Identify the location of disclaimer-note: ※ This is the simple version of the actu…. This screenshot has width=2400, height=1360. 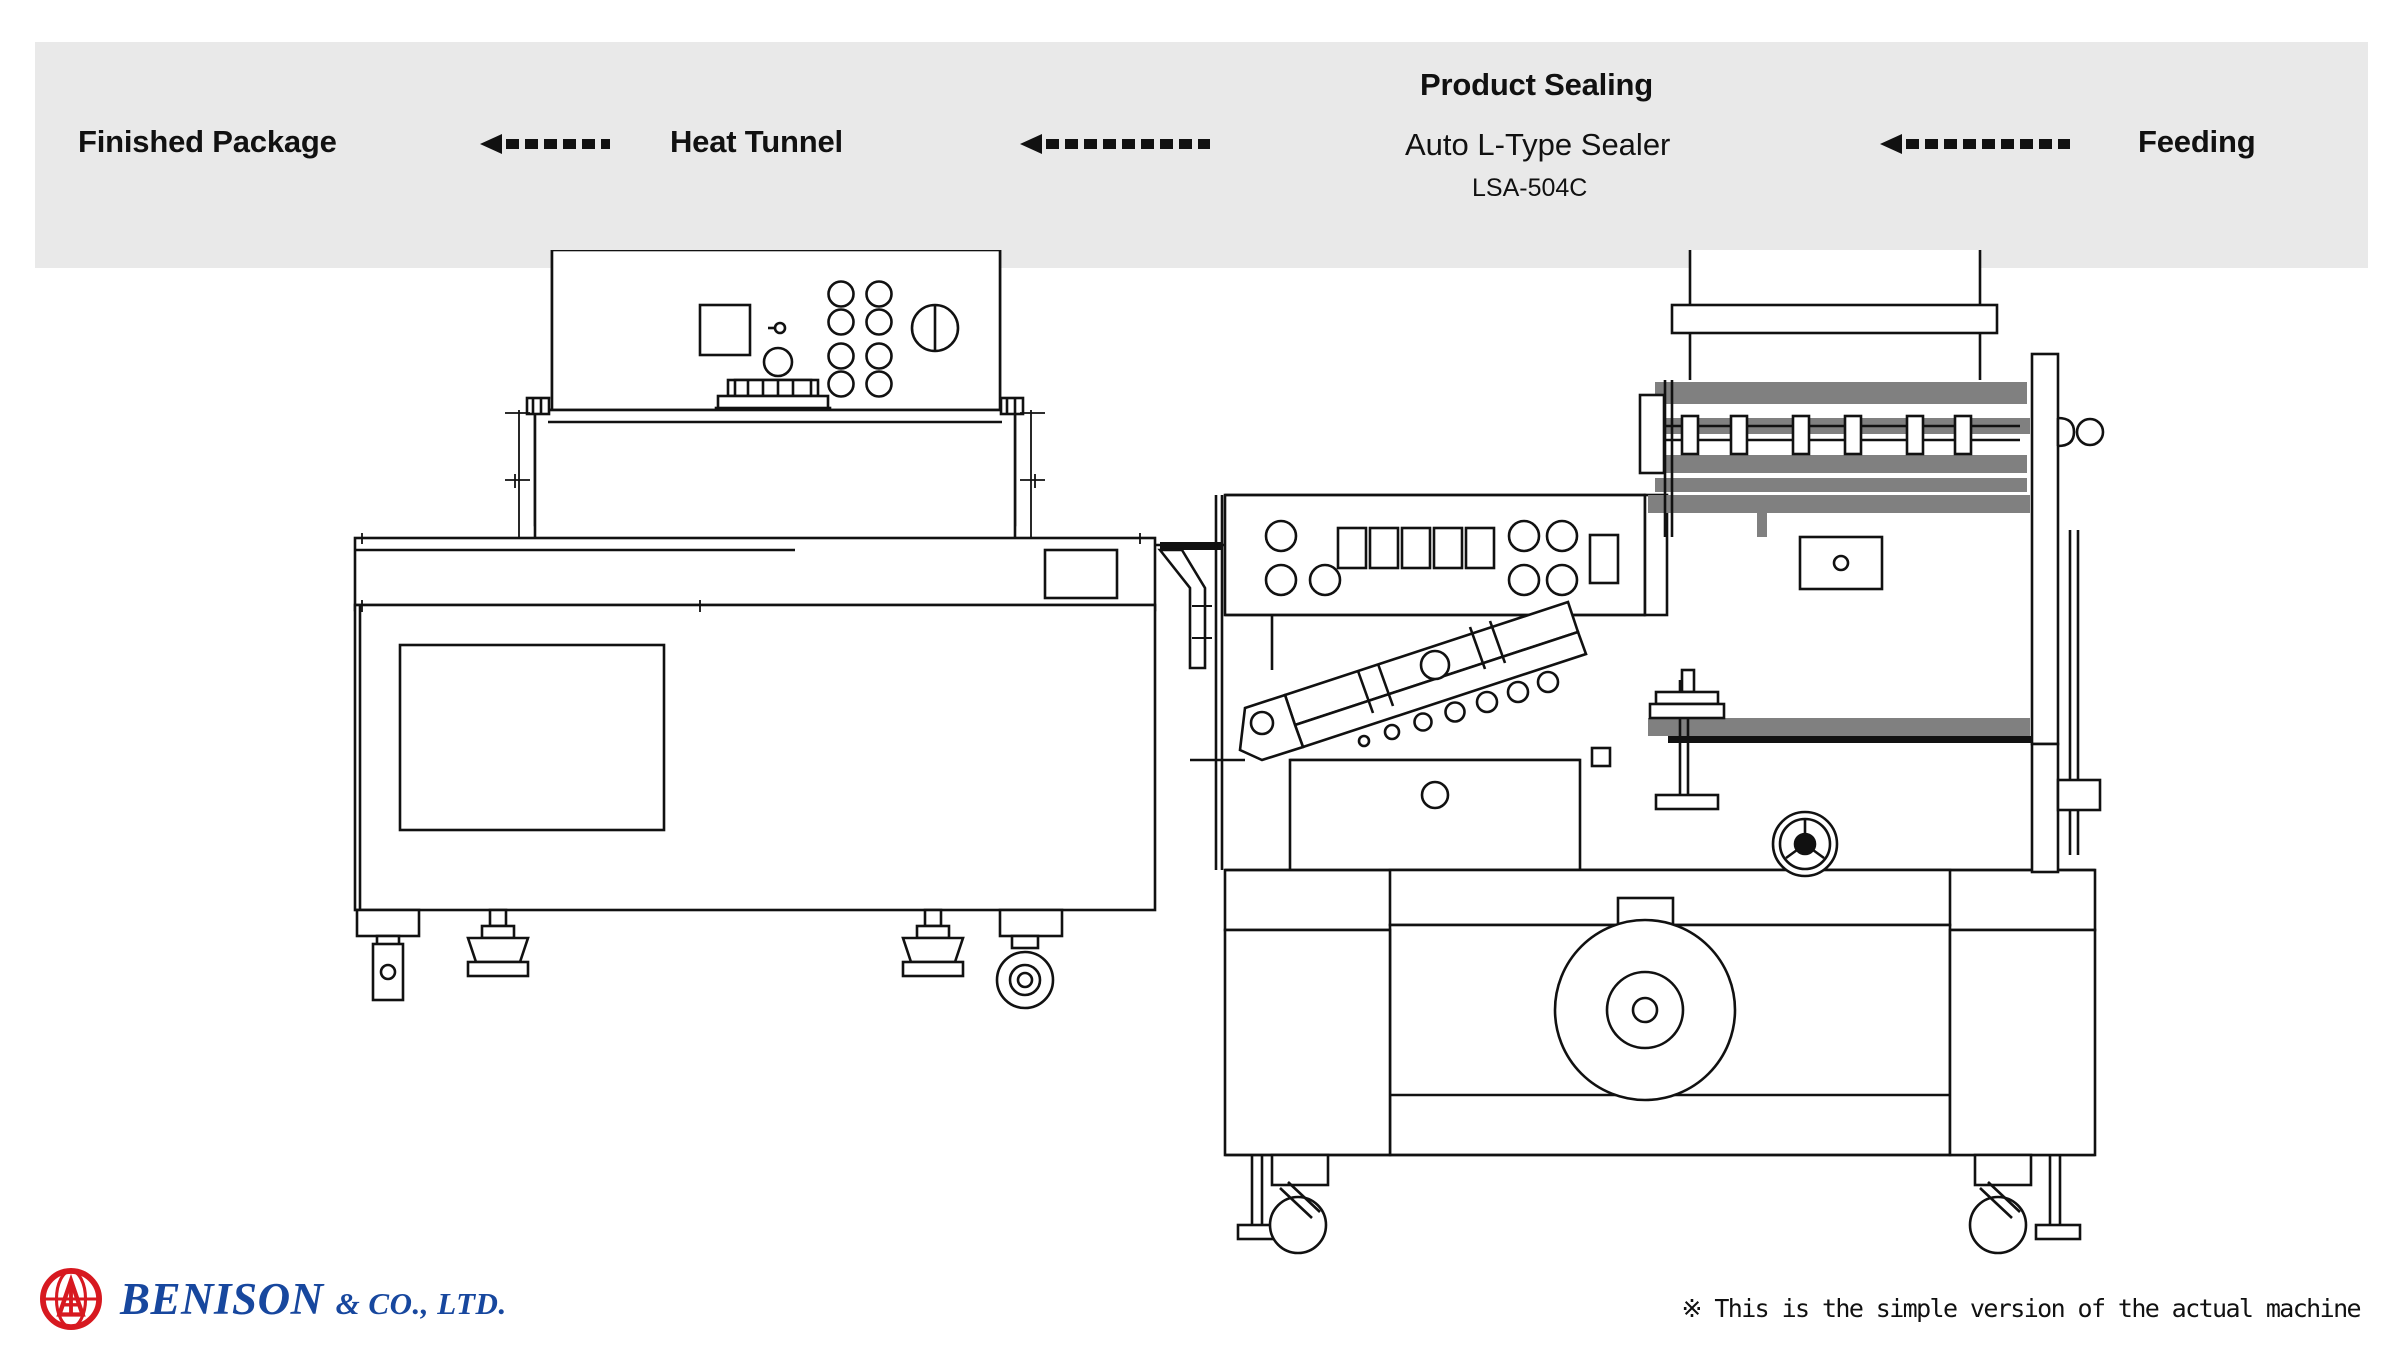
(2021, 1308).